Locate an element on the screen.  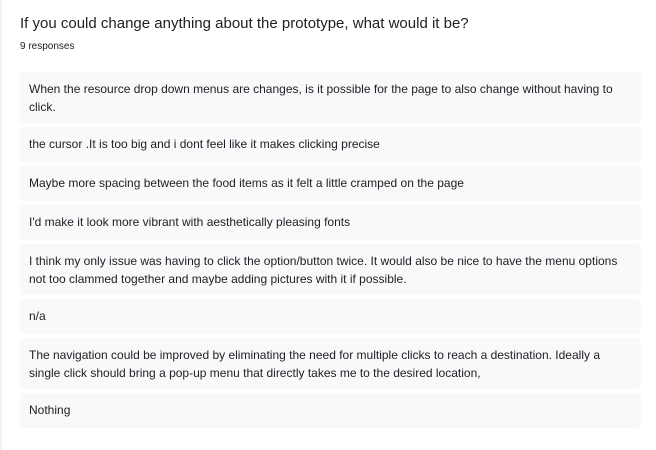
card-edge is located at coordinates (1, 225).